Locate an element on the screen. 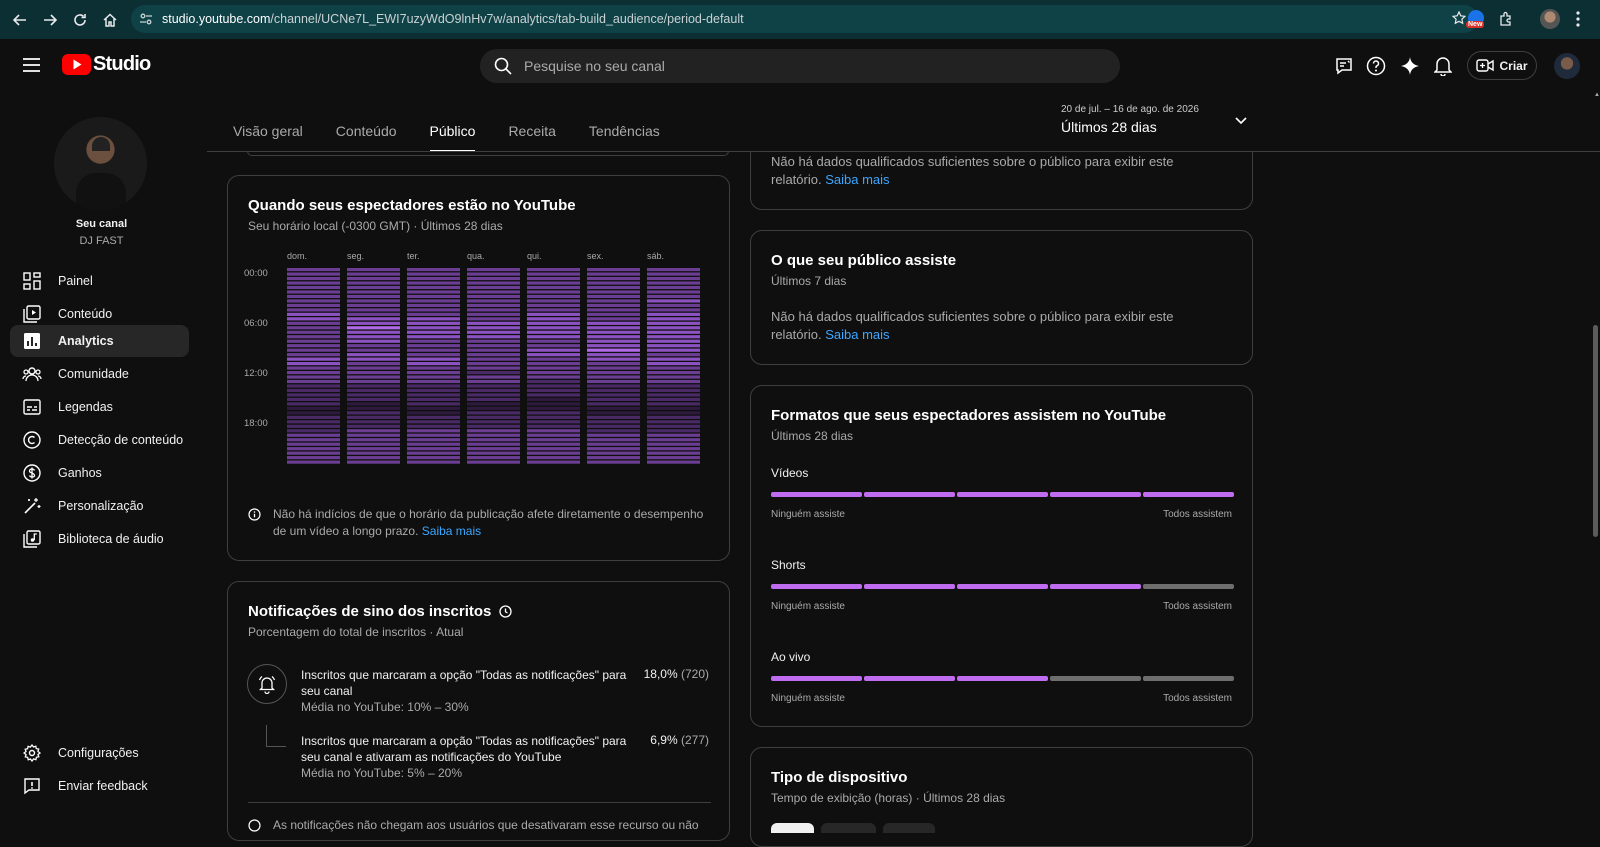  page-scrollbar: ▲ is located at coordinates (1596, 459).